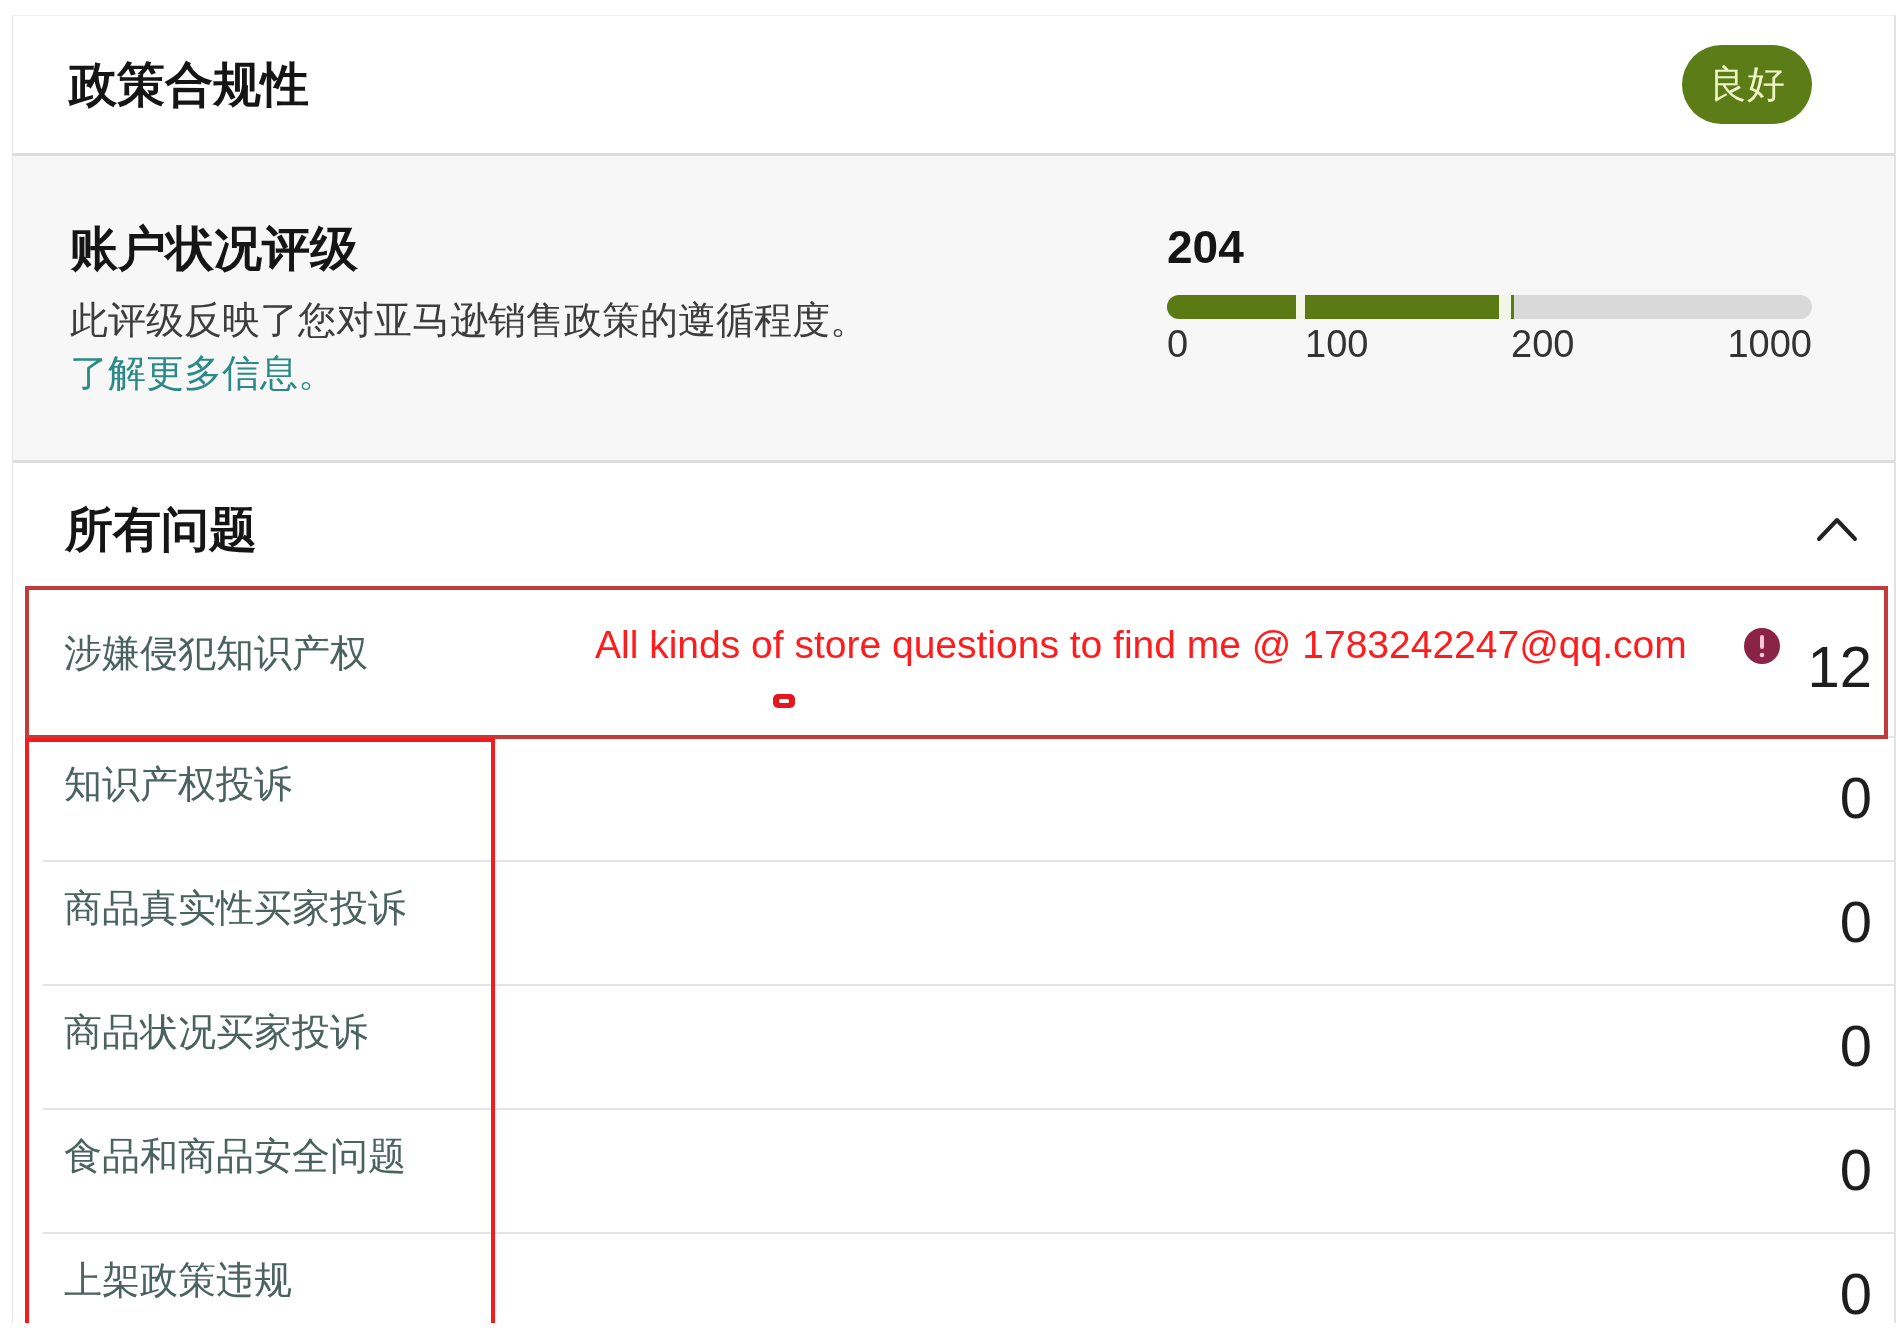  What do you see at coordinates (1206, 247) in the screenshot?
I see `rating-score: 204` at bounding box center [1206, 247].